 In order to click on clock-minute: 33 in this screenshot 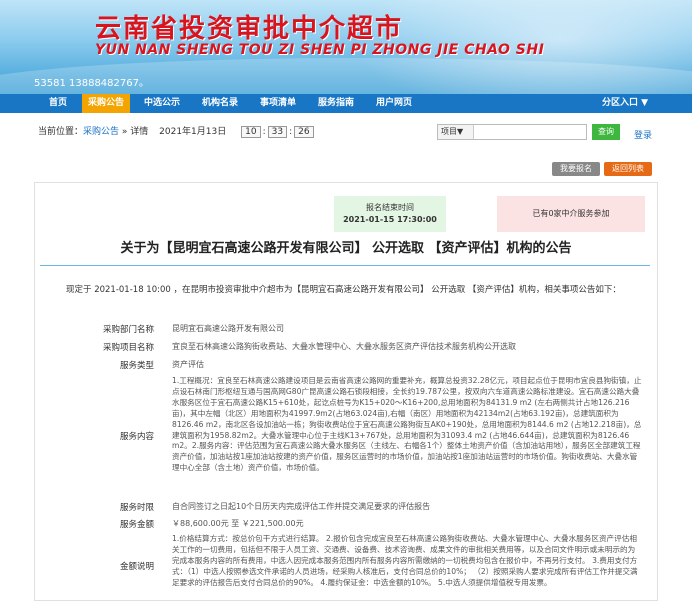, I will do `click(277, 132)`.